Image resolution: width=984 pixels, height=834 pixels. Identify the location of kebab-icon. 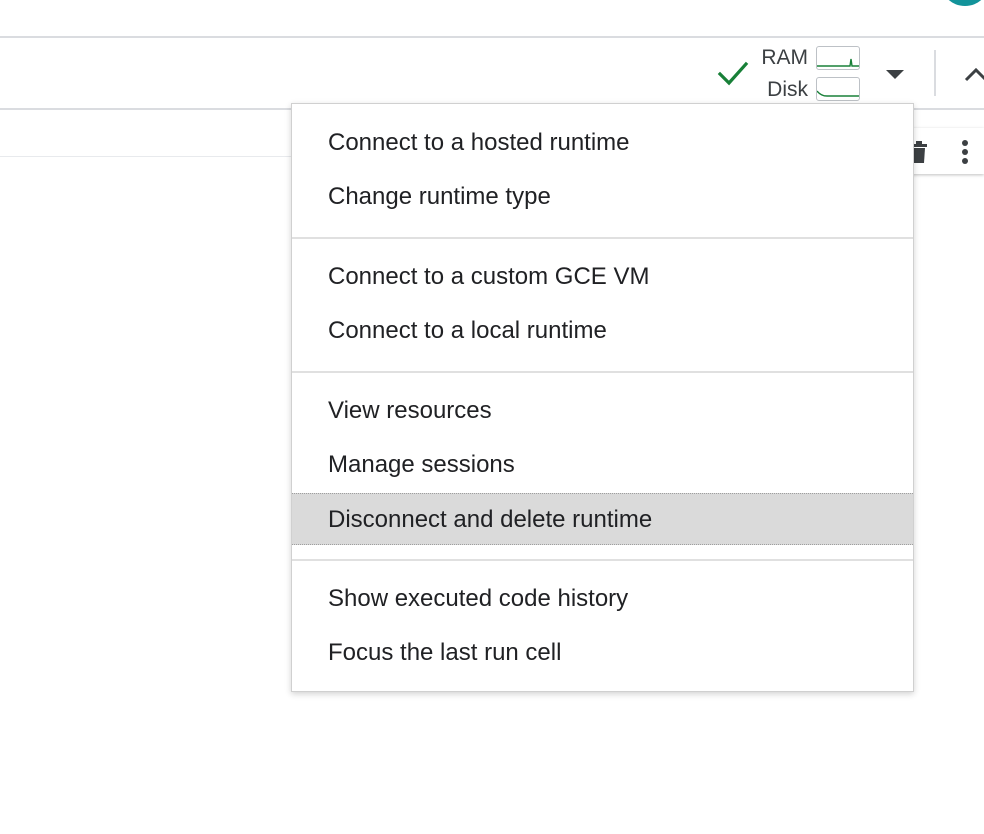
(965, 152).